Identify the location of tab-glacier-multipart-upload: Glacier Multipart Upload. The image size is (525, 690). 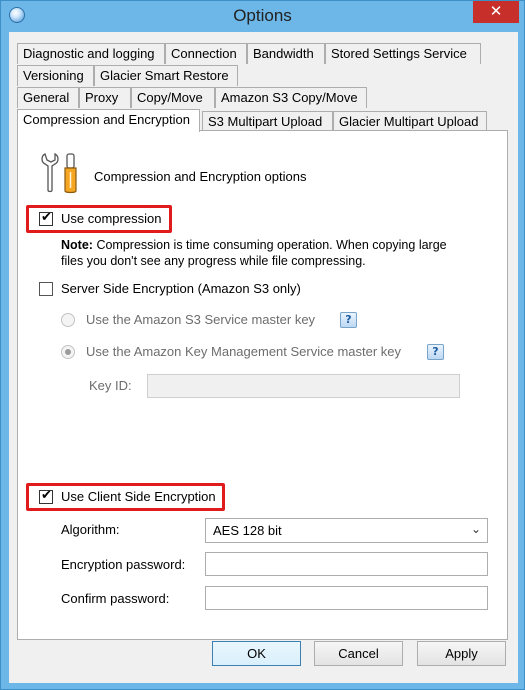
(410, 121).